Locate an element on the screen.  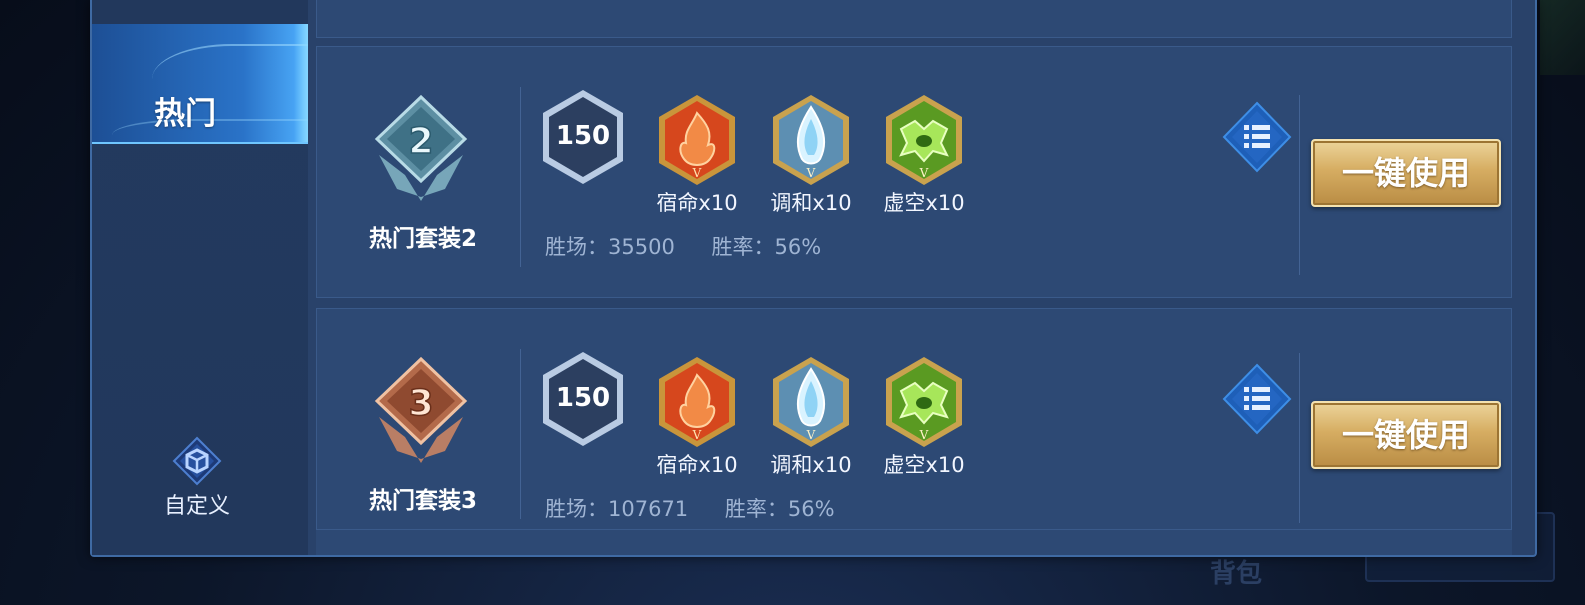
set-name: 热门套装3 is located at coordinates (422, 501).